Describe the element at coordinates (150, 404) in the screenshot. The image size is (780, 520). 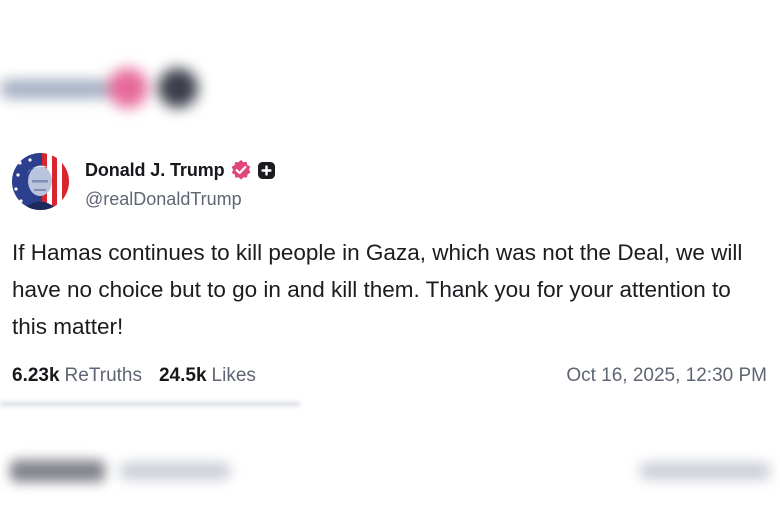
I see `blurred-divider` at that location.